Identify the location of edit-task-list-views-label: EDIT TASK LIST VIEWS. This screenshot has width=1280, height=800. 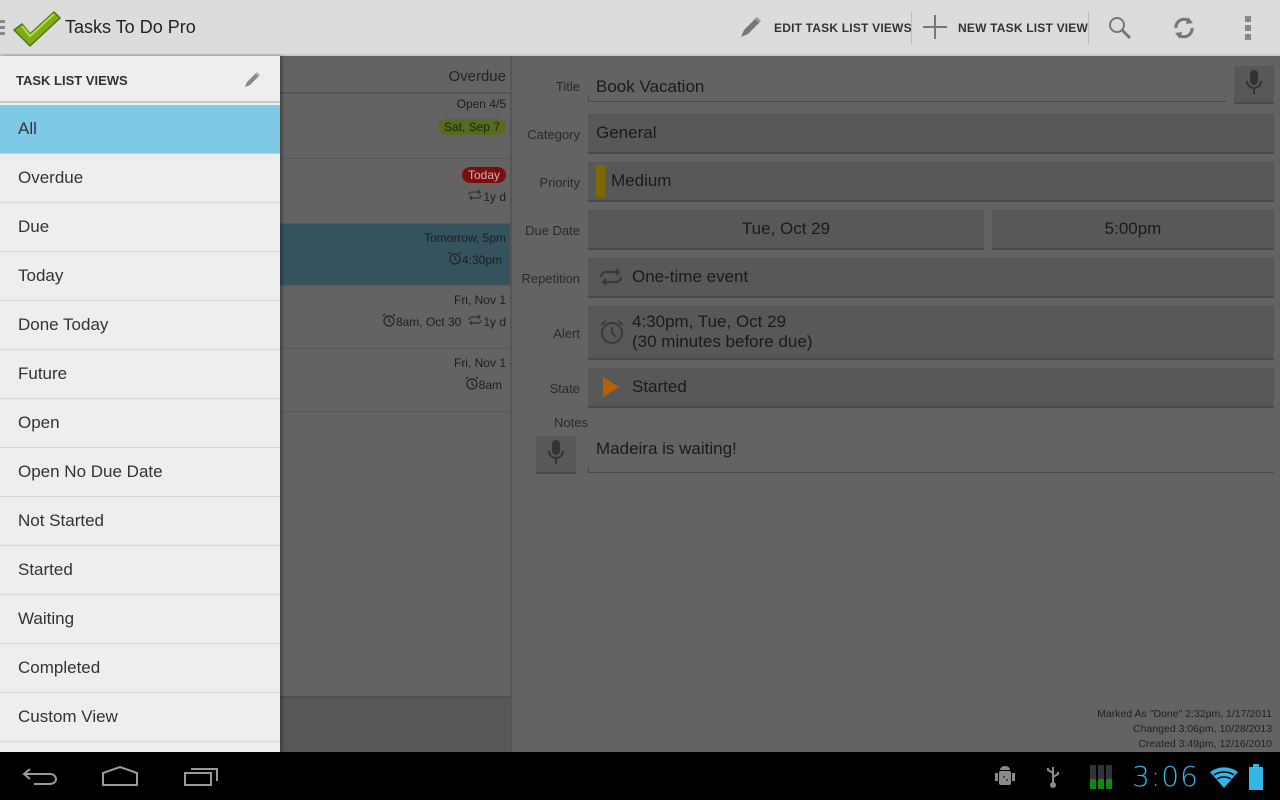
(843, 28).